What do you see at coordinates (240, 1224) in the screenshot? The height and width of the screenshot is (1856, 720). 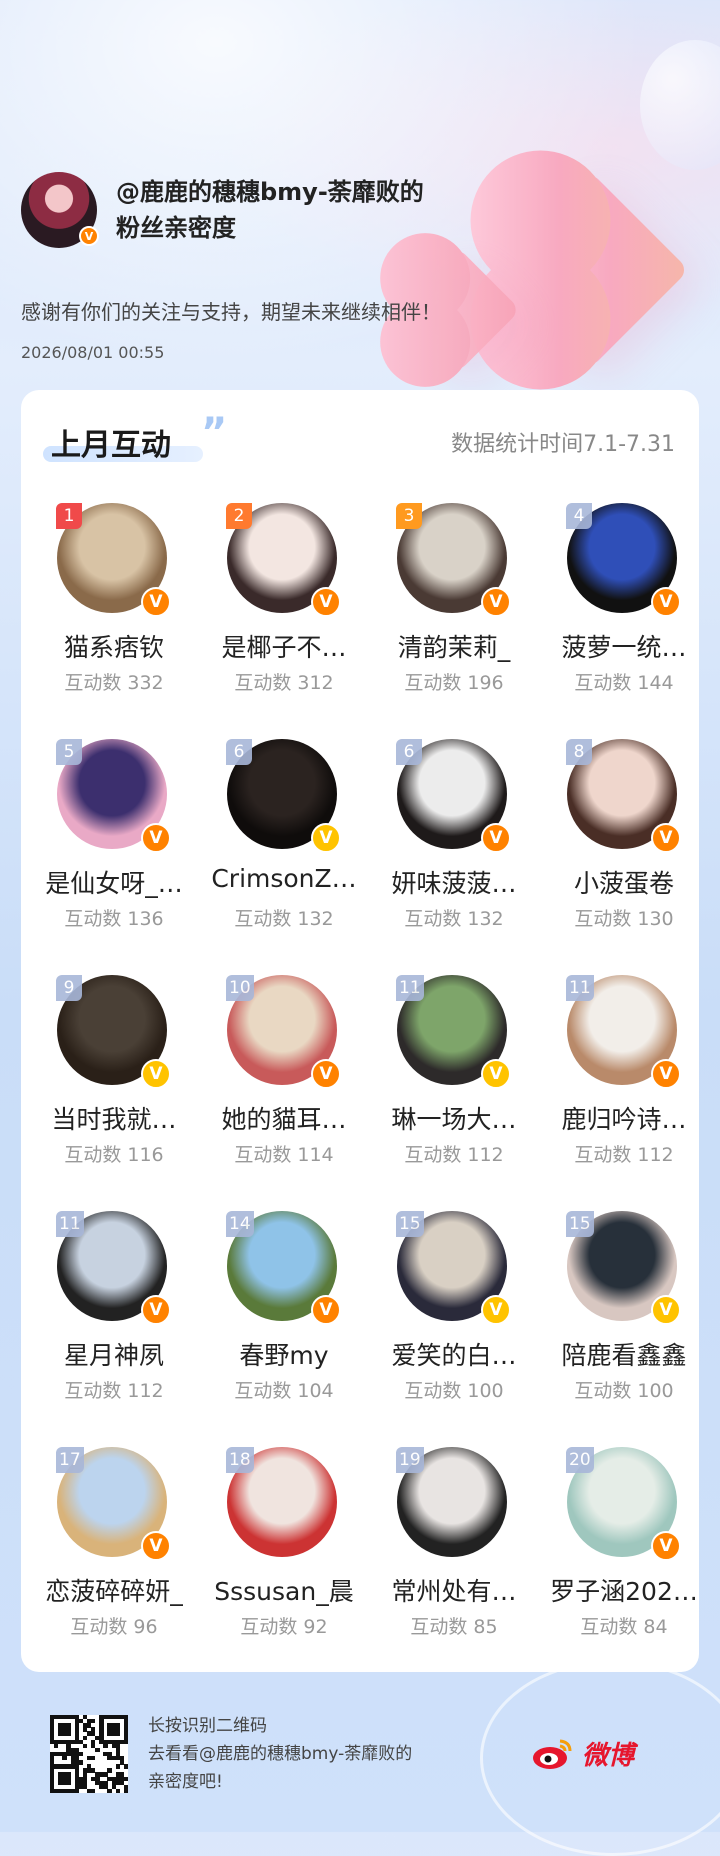 I see `rank-badge: 14` at bounding box center [240, 1224].